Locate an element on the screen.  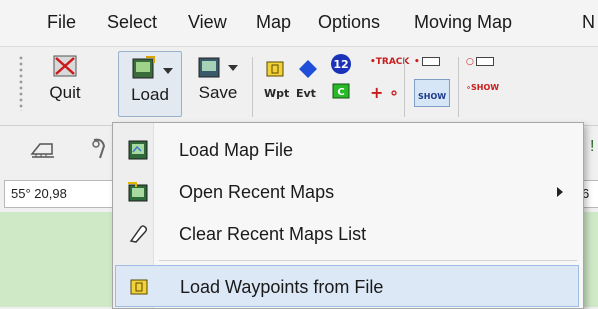
tool-icon is located at coordinates (99, 149).